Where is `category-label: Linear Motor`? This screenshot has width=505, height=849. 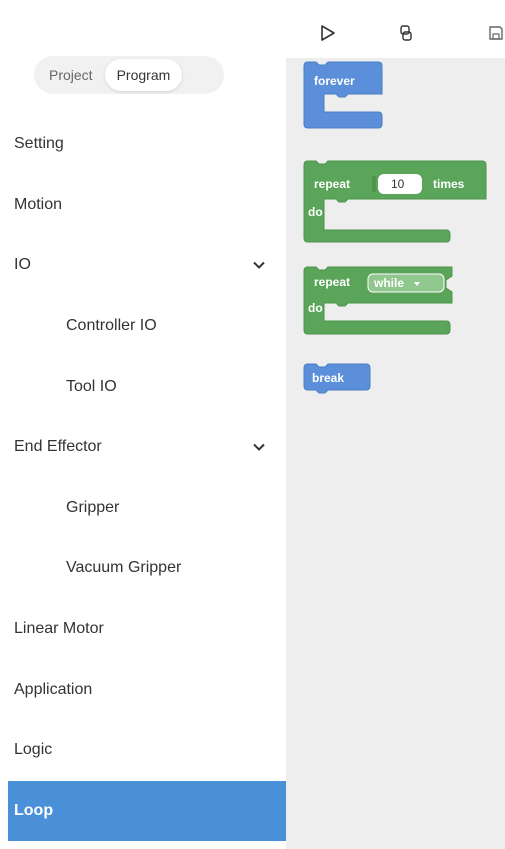
category-label: Linear Motor is located at coordinates (59, 629).